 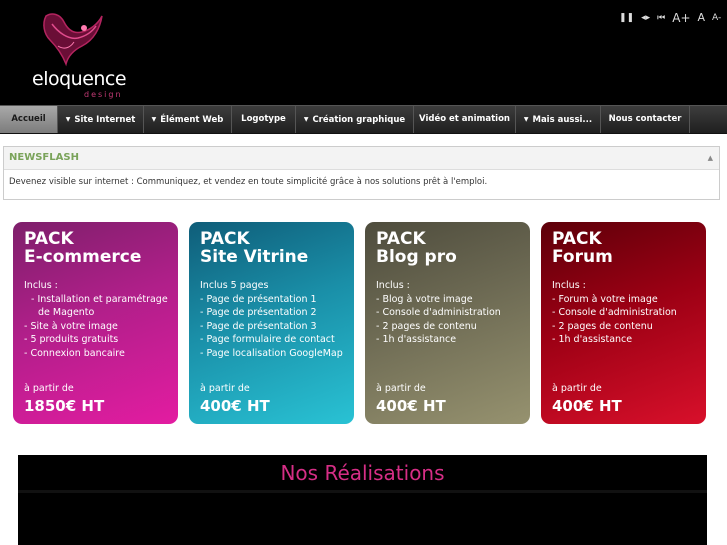 What do you see at coordinates (710, 158) in the screenshot?
I see `collapse-icon: ▲` at bounding box center [710, 158].